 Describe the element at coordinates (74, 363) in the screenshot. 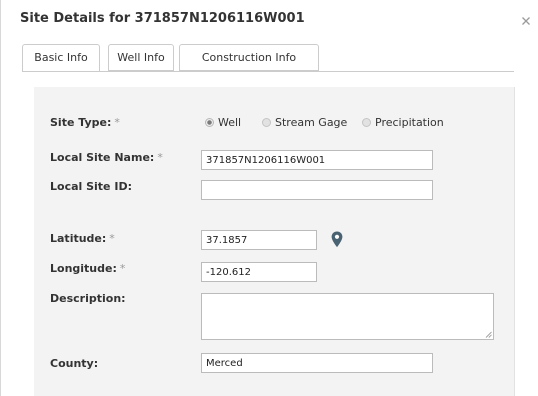

I see `county-label: County:` at that location.